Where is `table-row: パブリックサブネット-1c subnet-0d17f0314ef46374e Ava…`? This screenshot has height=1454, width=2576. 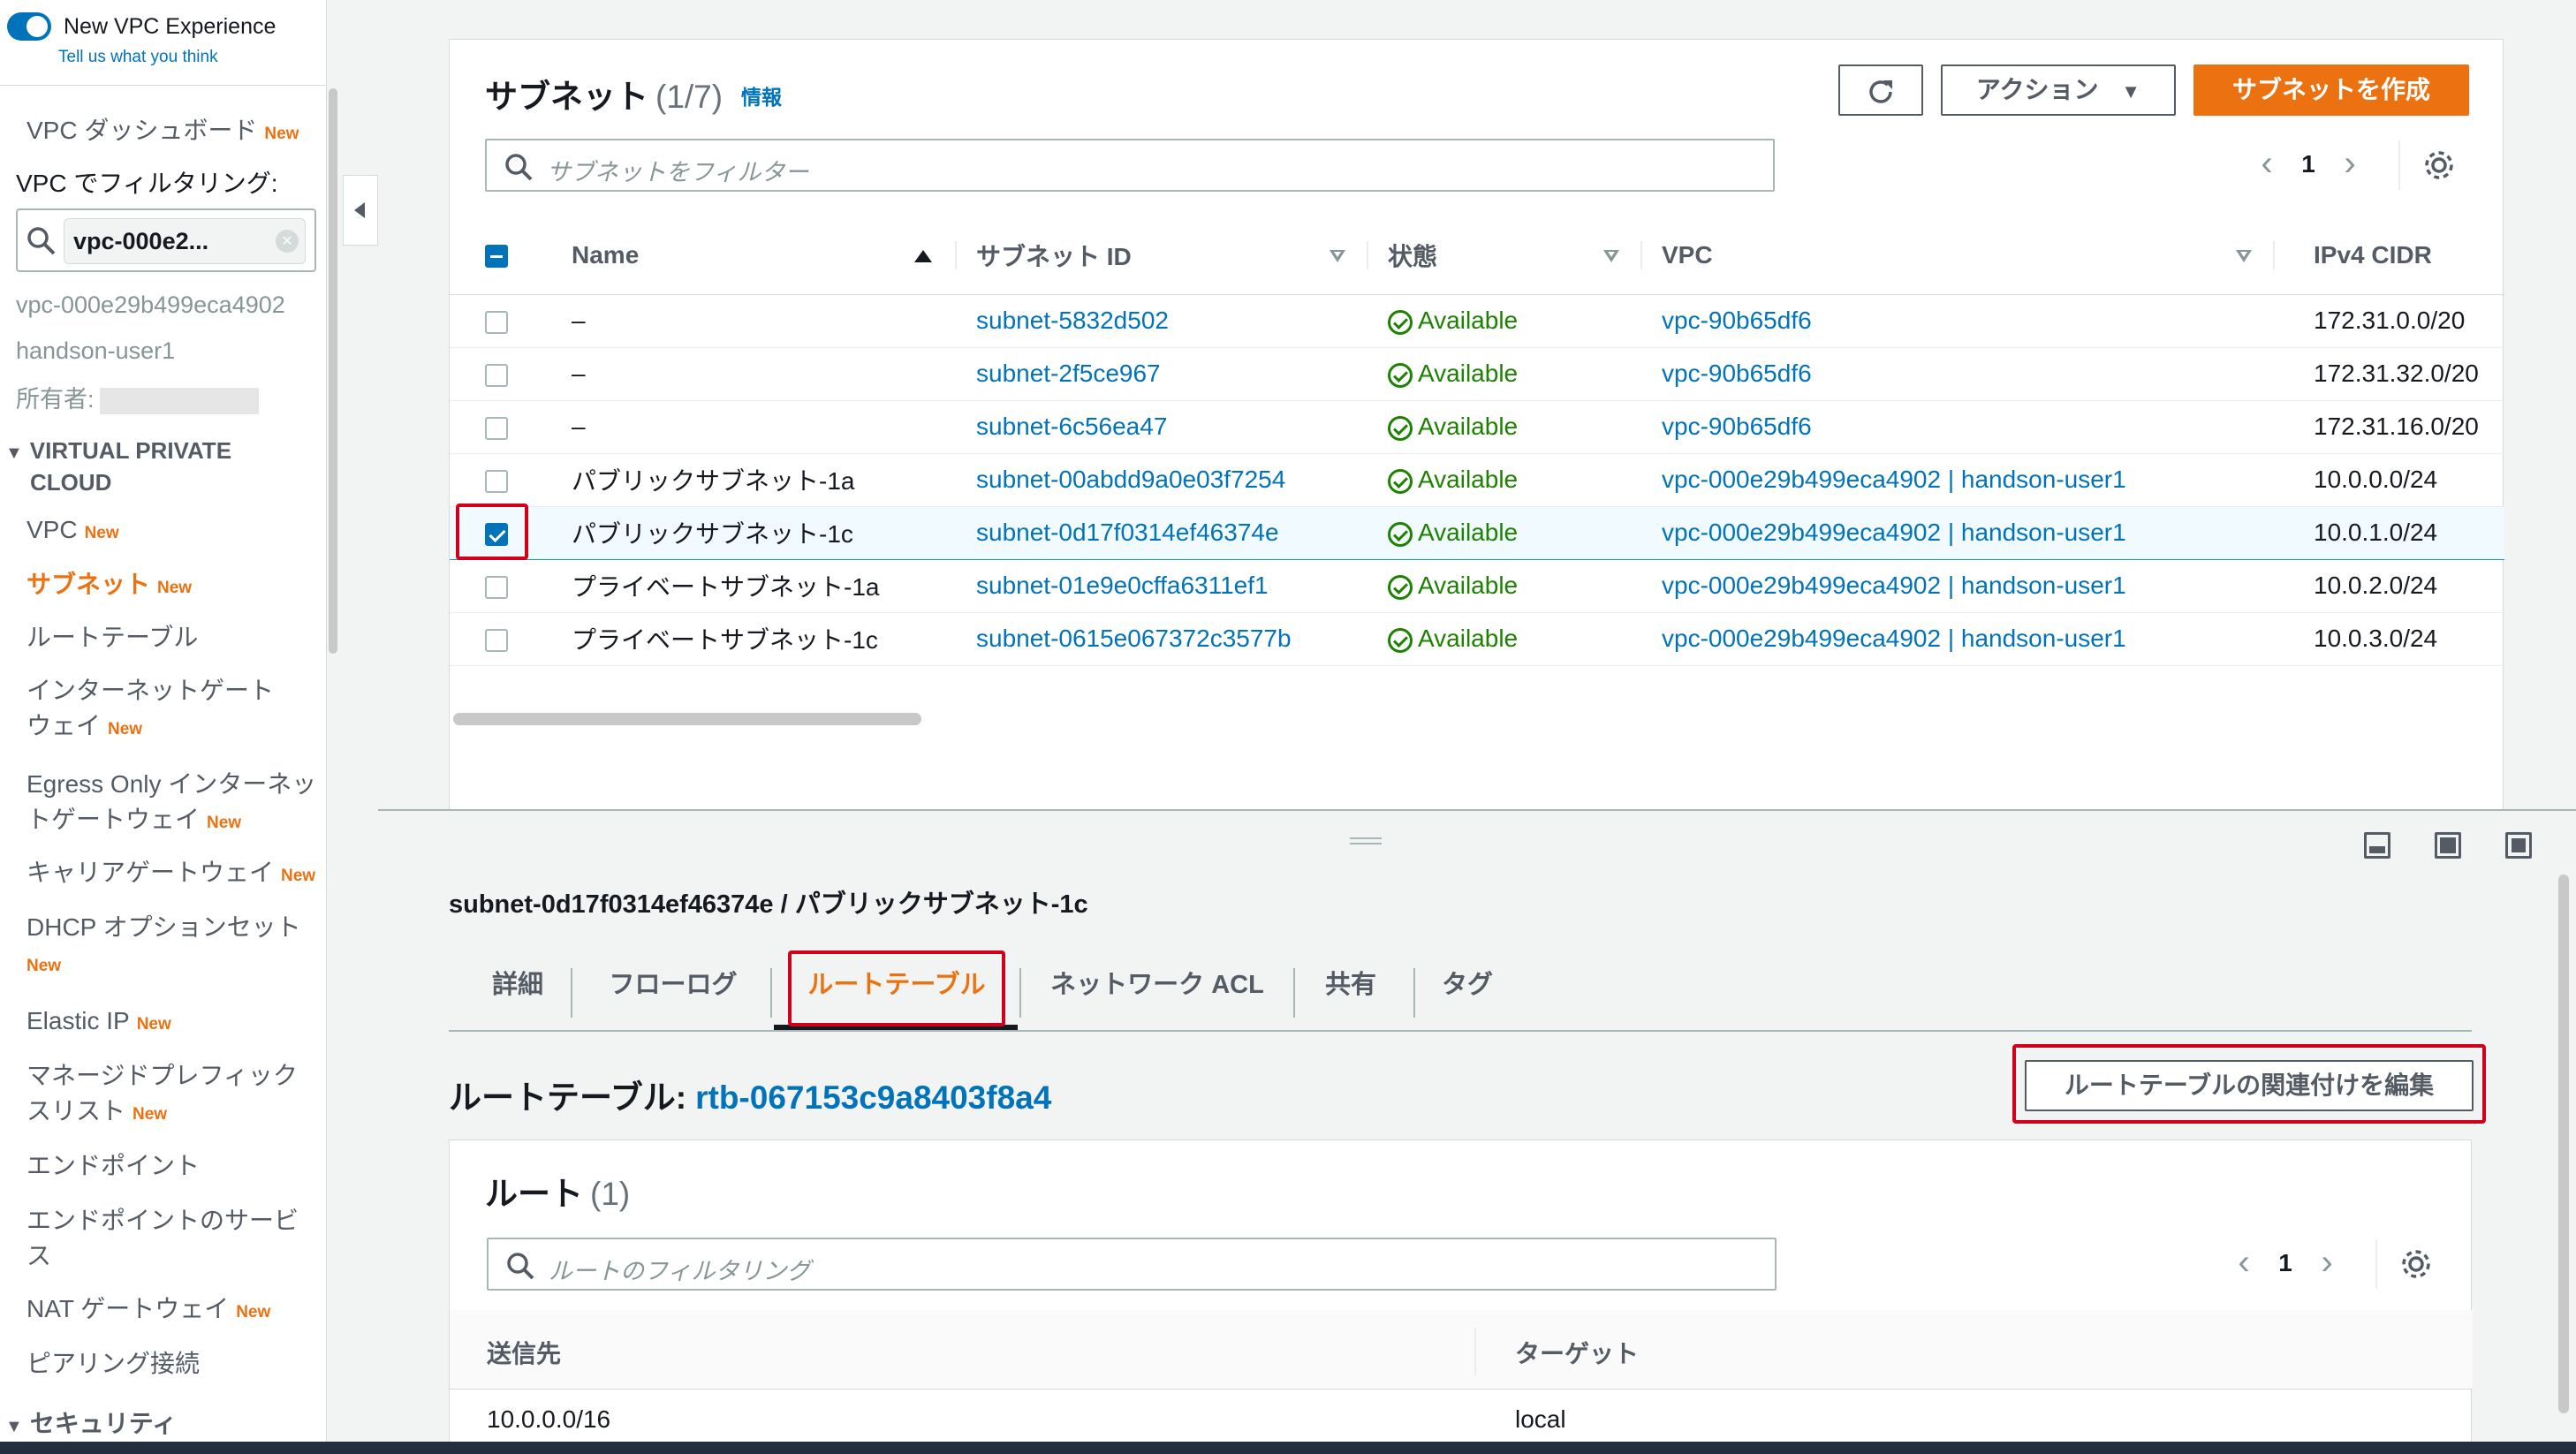 table-row: パブリックサブネット-1c subnet-0d17f0314ef46374e Ava… is located at coordinates (1477, 532).